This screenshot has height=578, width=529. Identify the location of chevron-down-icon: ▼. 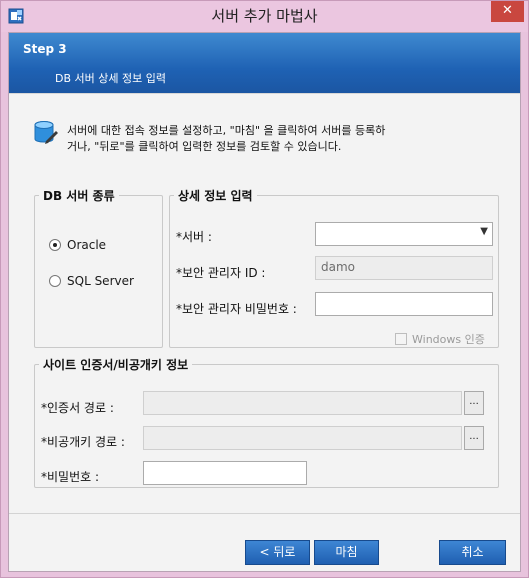
(484, 231).